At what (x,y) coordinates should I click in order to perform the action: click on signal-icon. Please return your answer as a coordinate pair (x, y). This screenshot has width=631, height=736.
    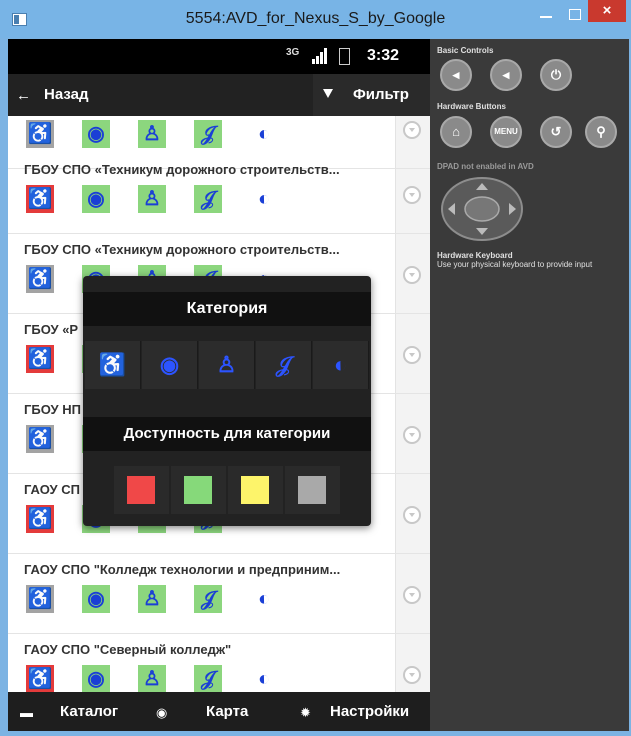
    Looking at the image, I should click on (320, 56).